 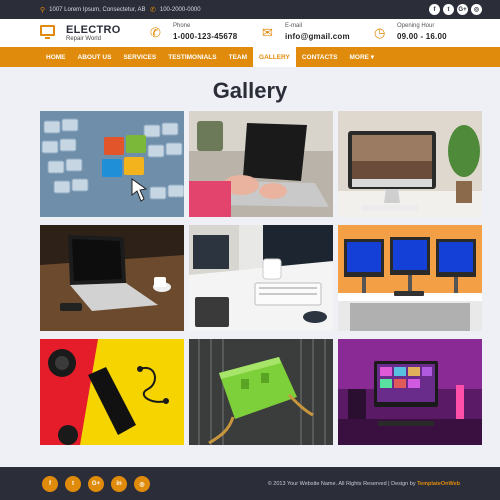 I want to click on nav-item-testimonials: TESTIMONIALS, so click(x=192, y=57).